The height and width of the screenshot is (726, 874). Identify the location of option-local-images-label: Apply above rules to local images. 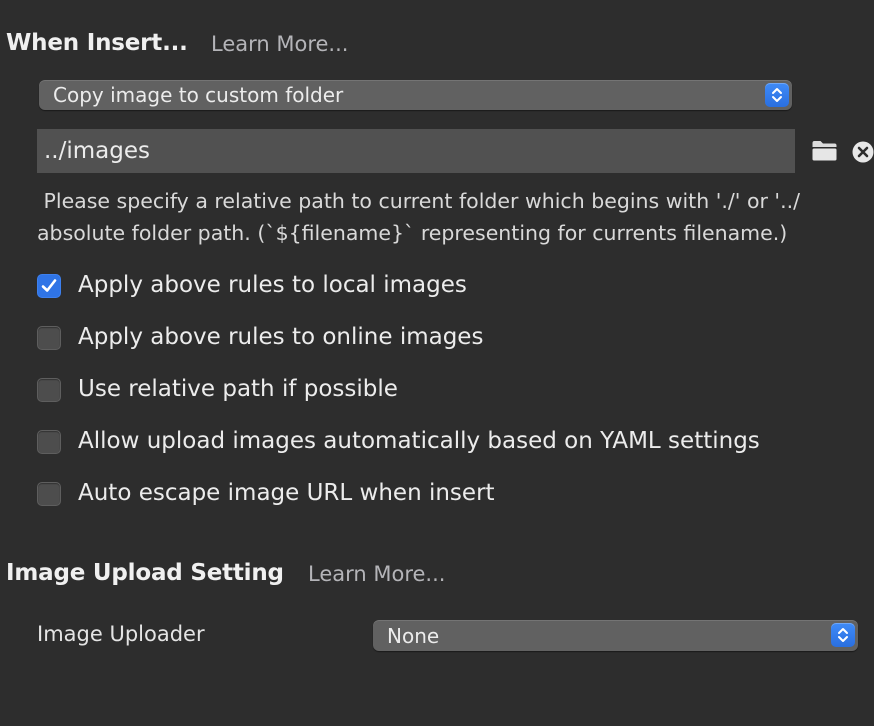
(272, 285).